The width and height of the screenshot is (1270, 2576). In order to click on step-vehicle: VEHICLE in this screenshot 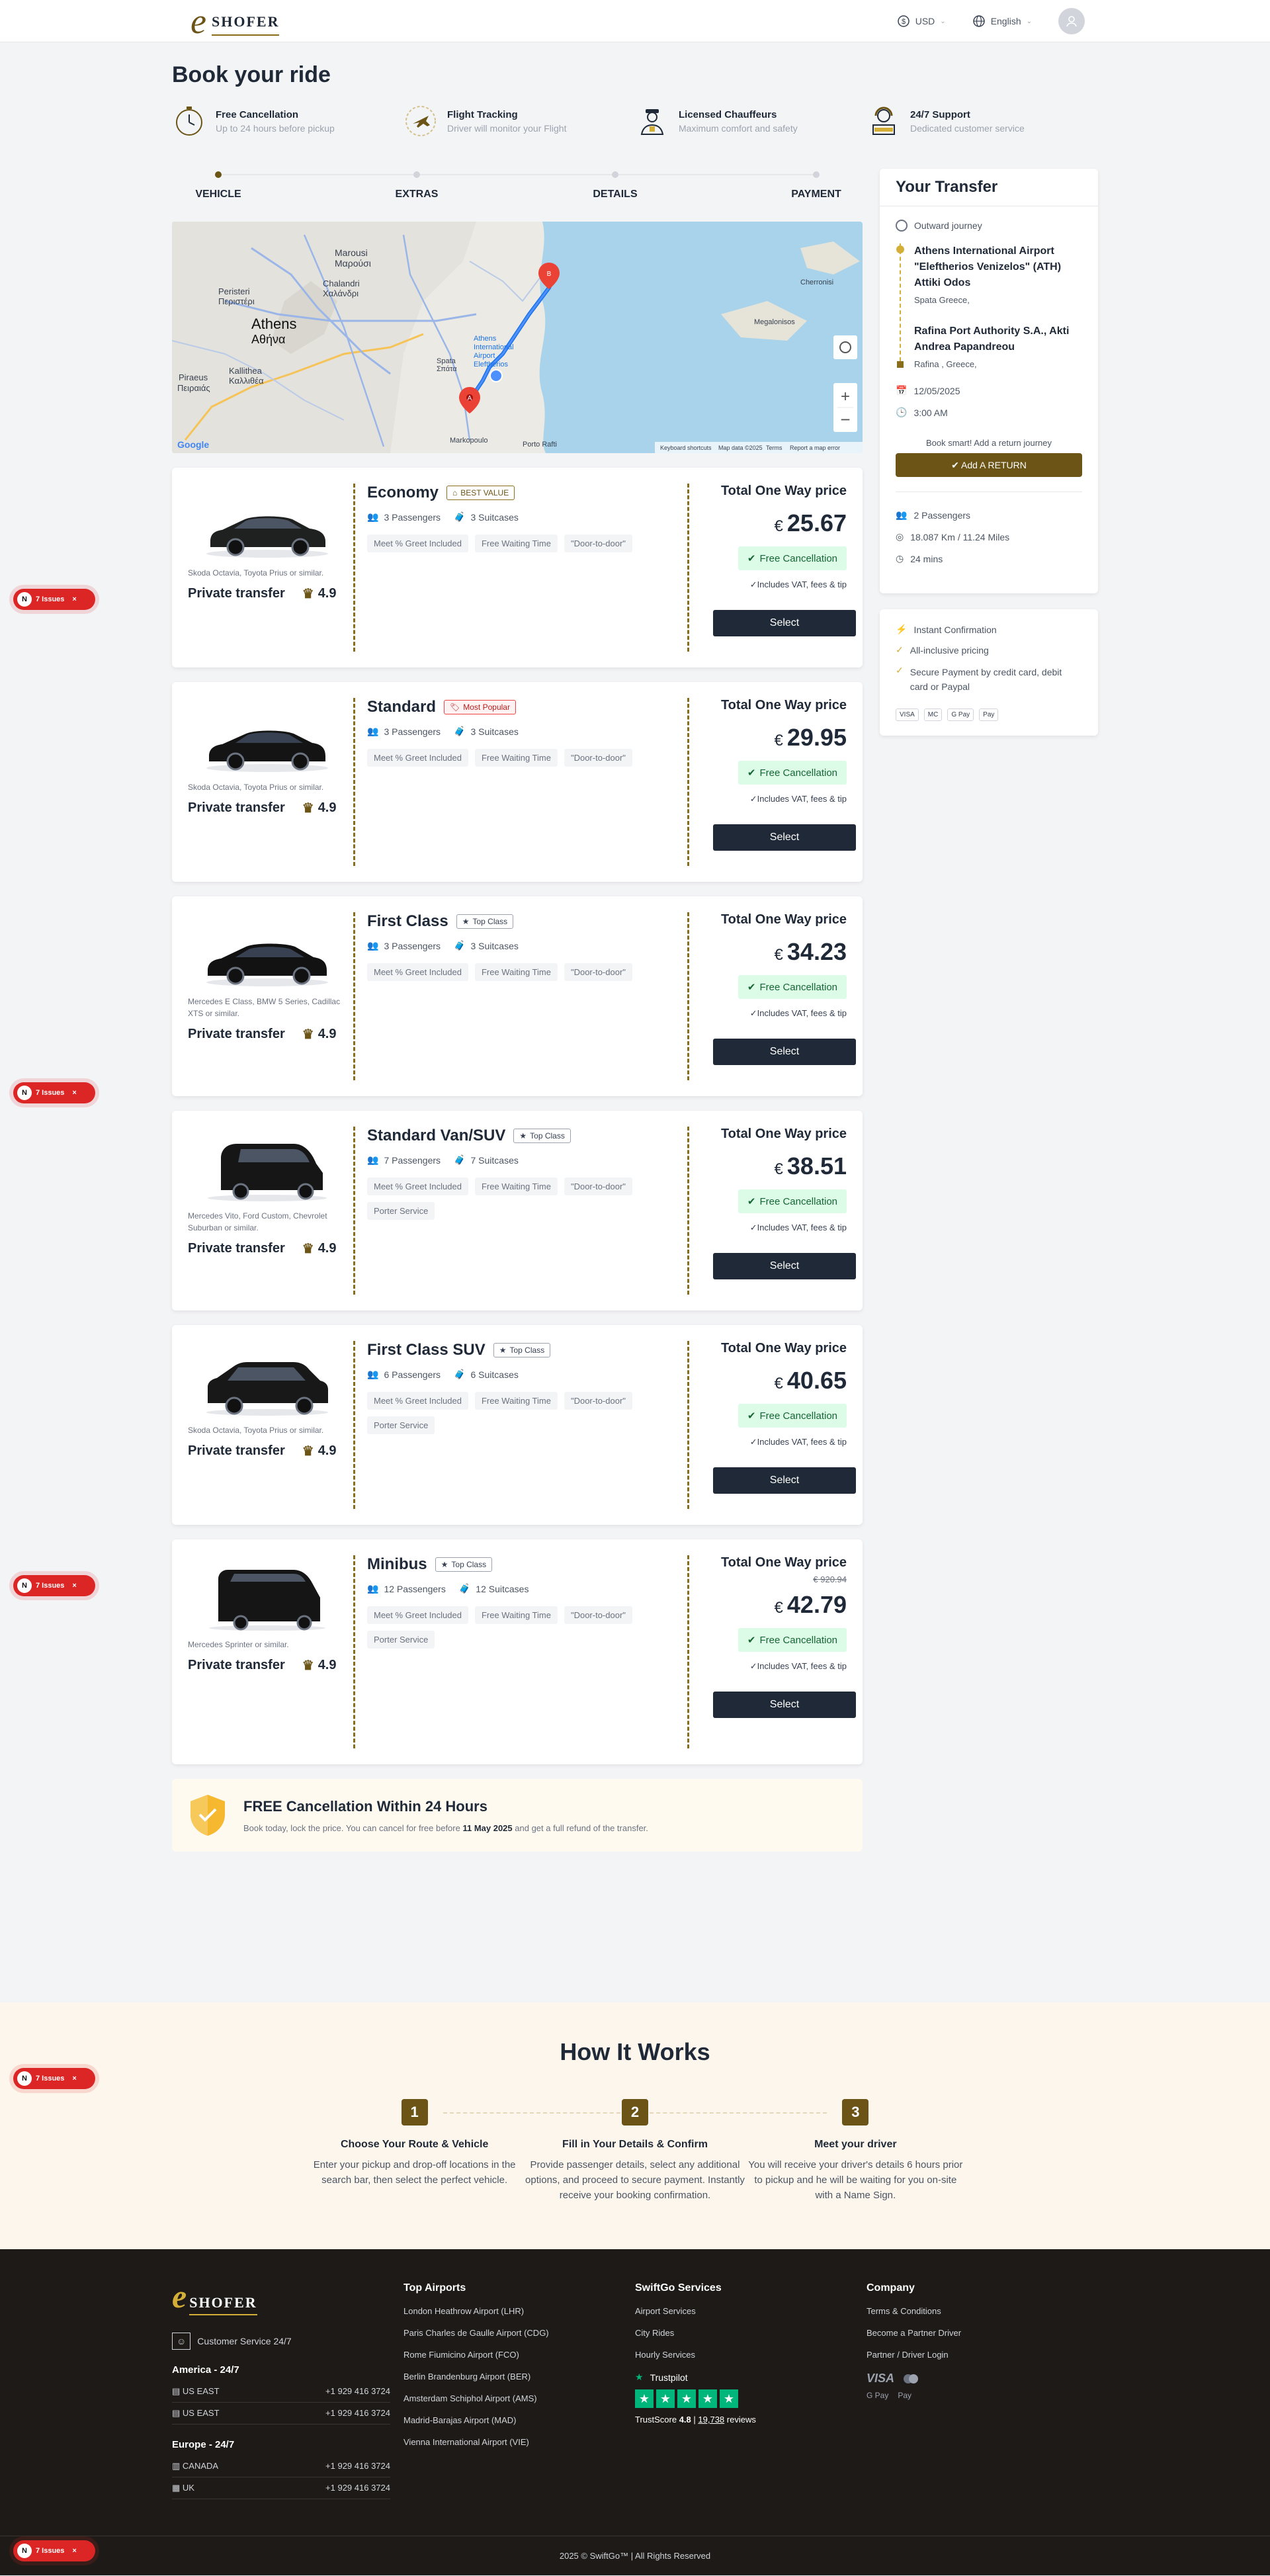, I will do `click(218, 185)`.